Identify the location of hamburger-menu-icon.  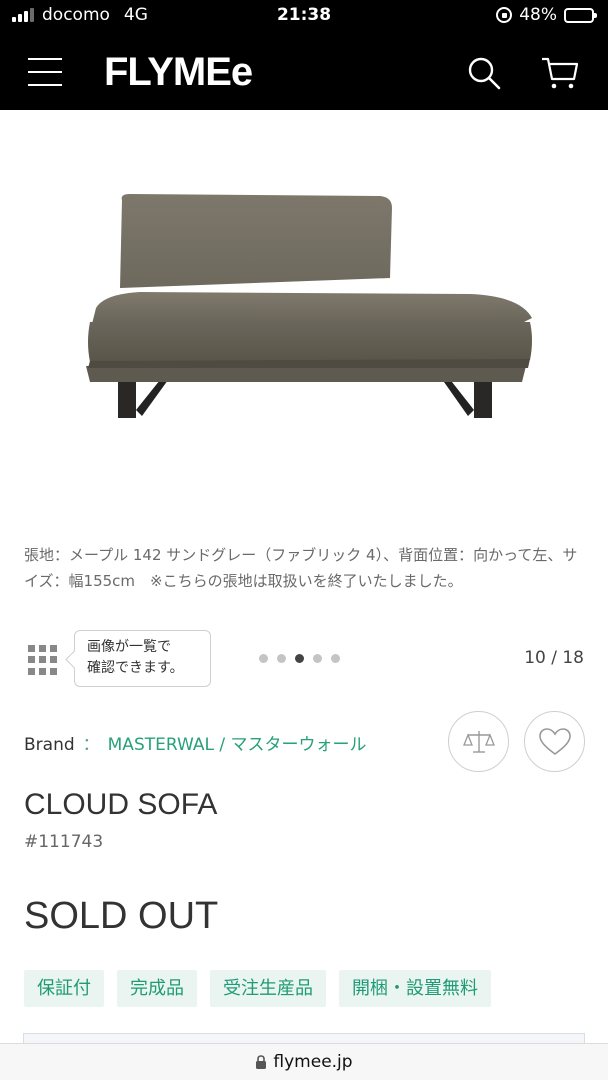
(45, 72).